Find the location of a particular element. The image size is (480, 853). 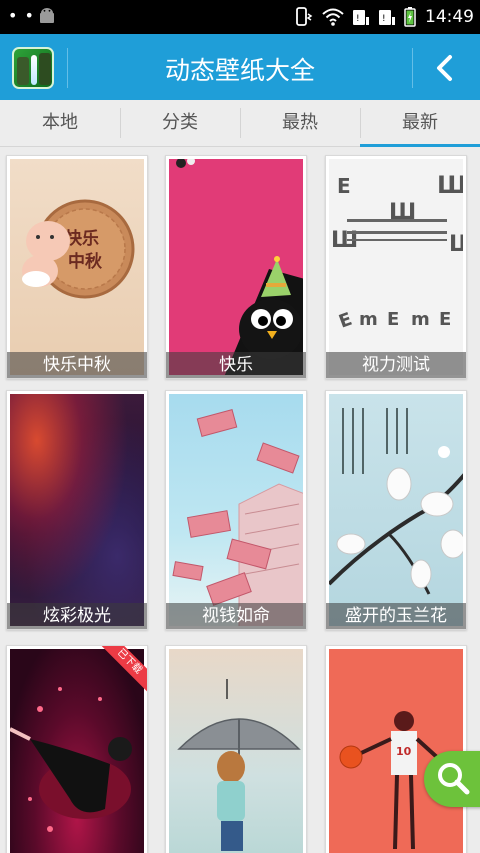

wallpaper-card-eye-test: E Ш Ш Ш Ш E m E m E is located at coordinates (396, 267).